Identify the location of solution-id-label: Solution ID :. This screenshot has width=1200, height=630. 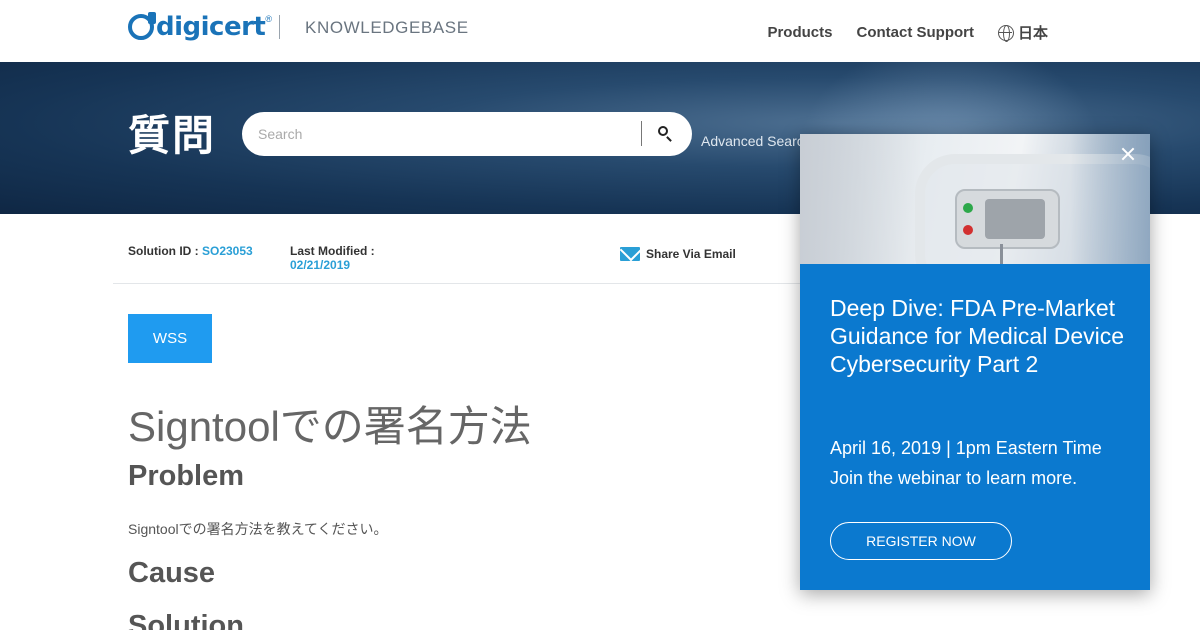
(163, 251).